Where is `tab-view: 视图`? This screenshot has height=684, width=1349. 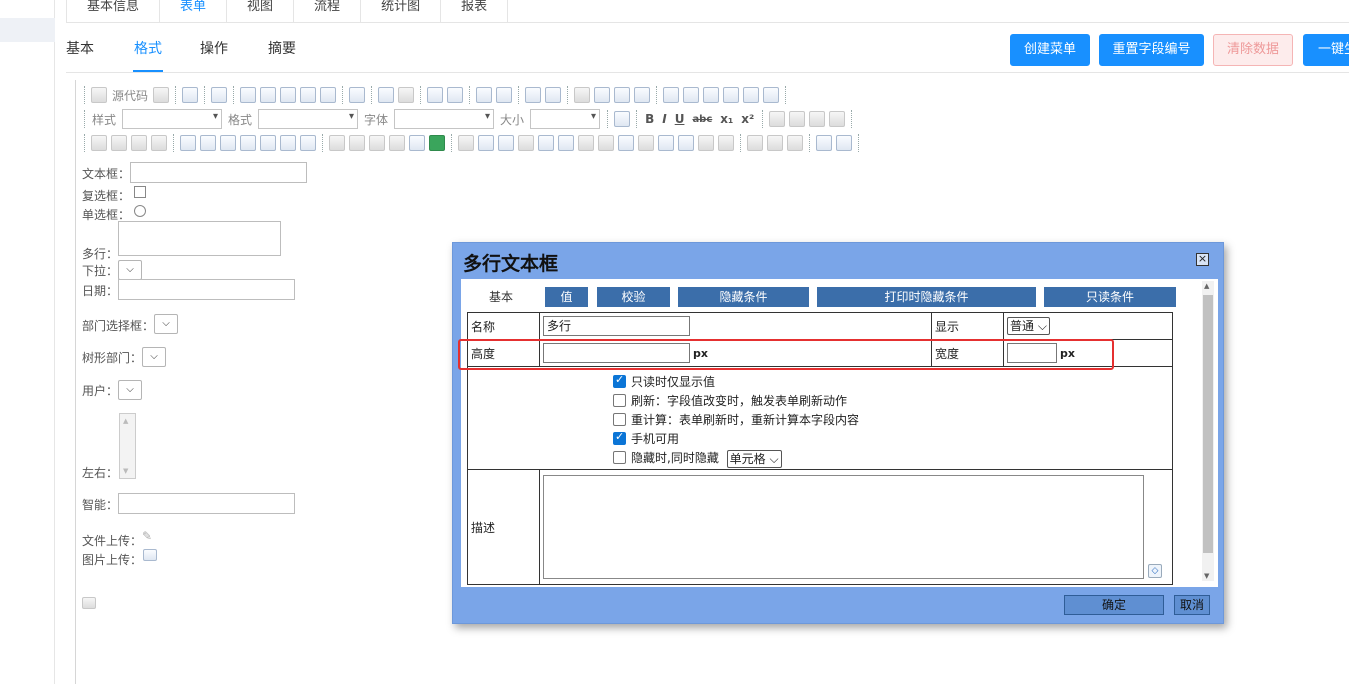 tab-view: 视图 is located at coordinates (261, 11).